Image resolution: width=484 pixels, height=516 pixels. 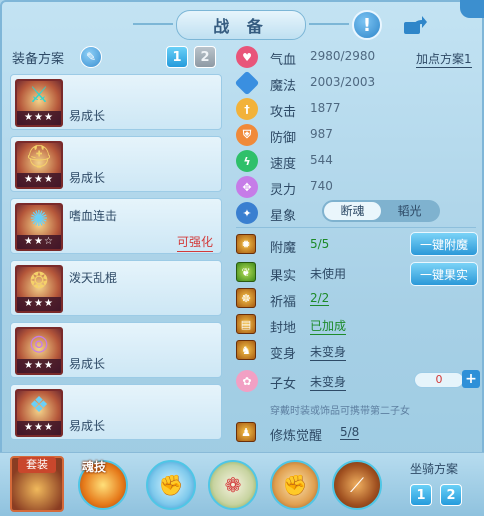 What do you see at coordinates (205, 57) in the screenshot?
I see `scheme-2-button: 2` at bounding box center [205, 57].